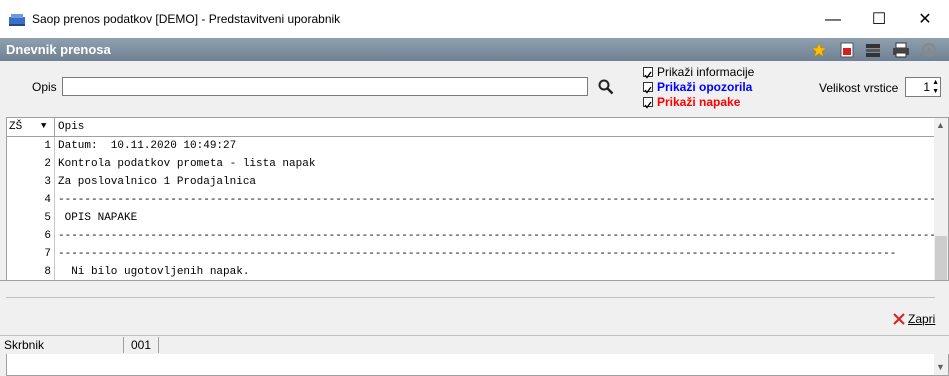 The width and height of the screenshot is (949, 376). Describe the element at coordinates (648, 88) in the screenshot. I see `checkbox-show-warnings` at that location.